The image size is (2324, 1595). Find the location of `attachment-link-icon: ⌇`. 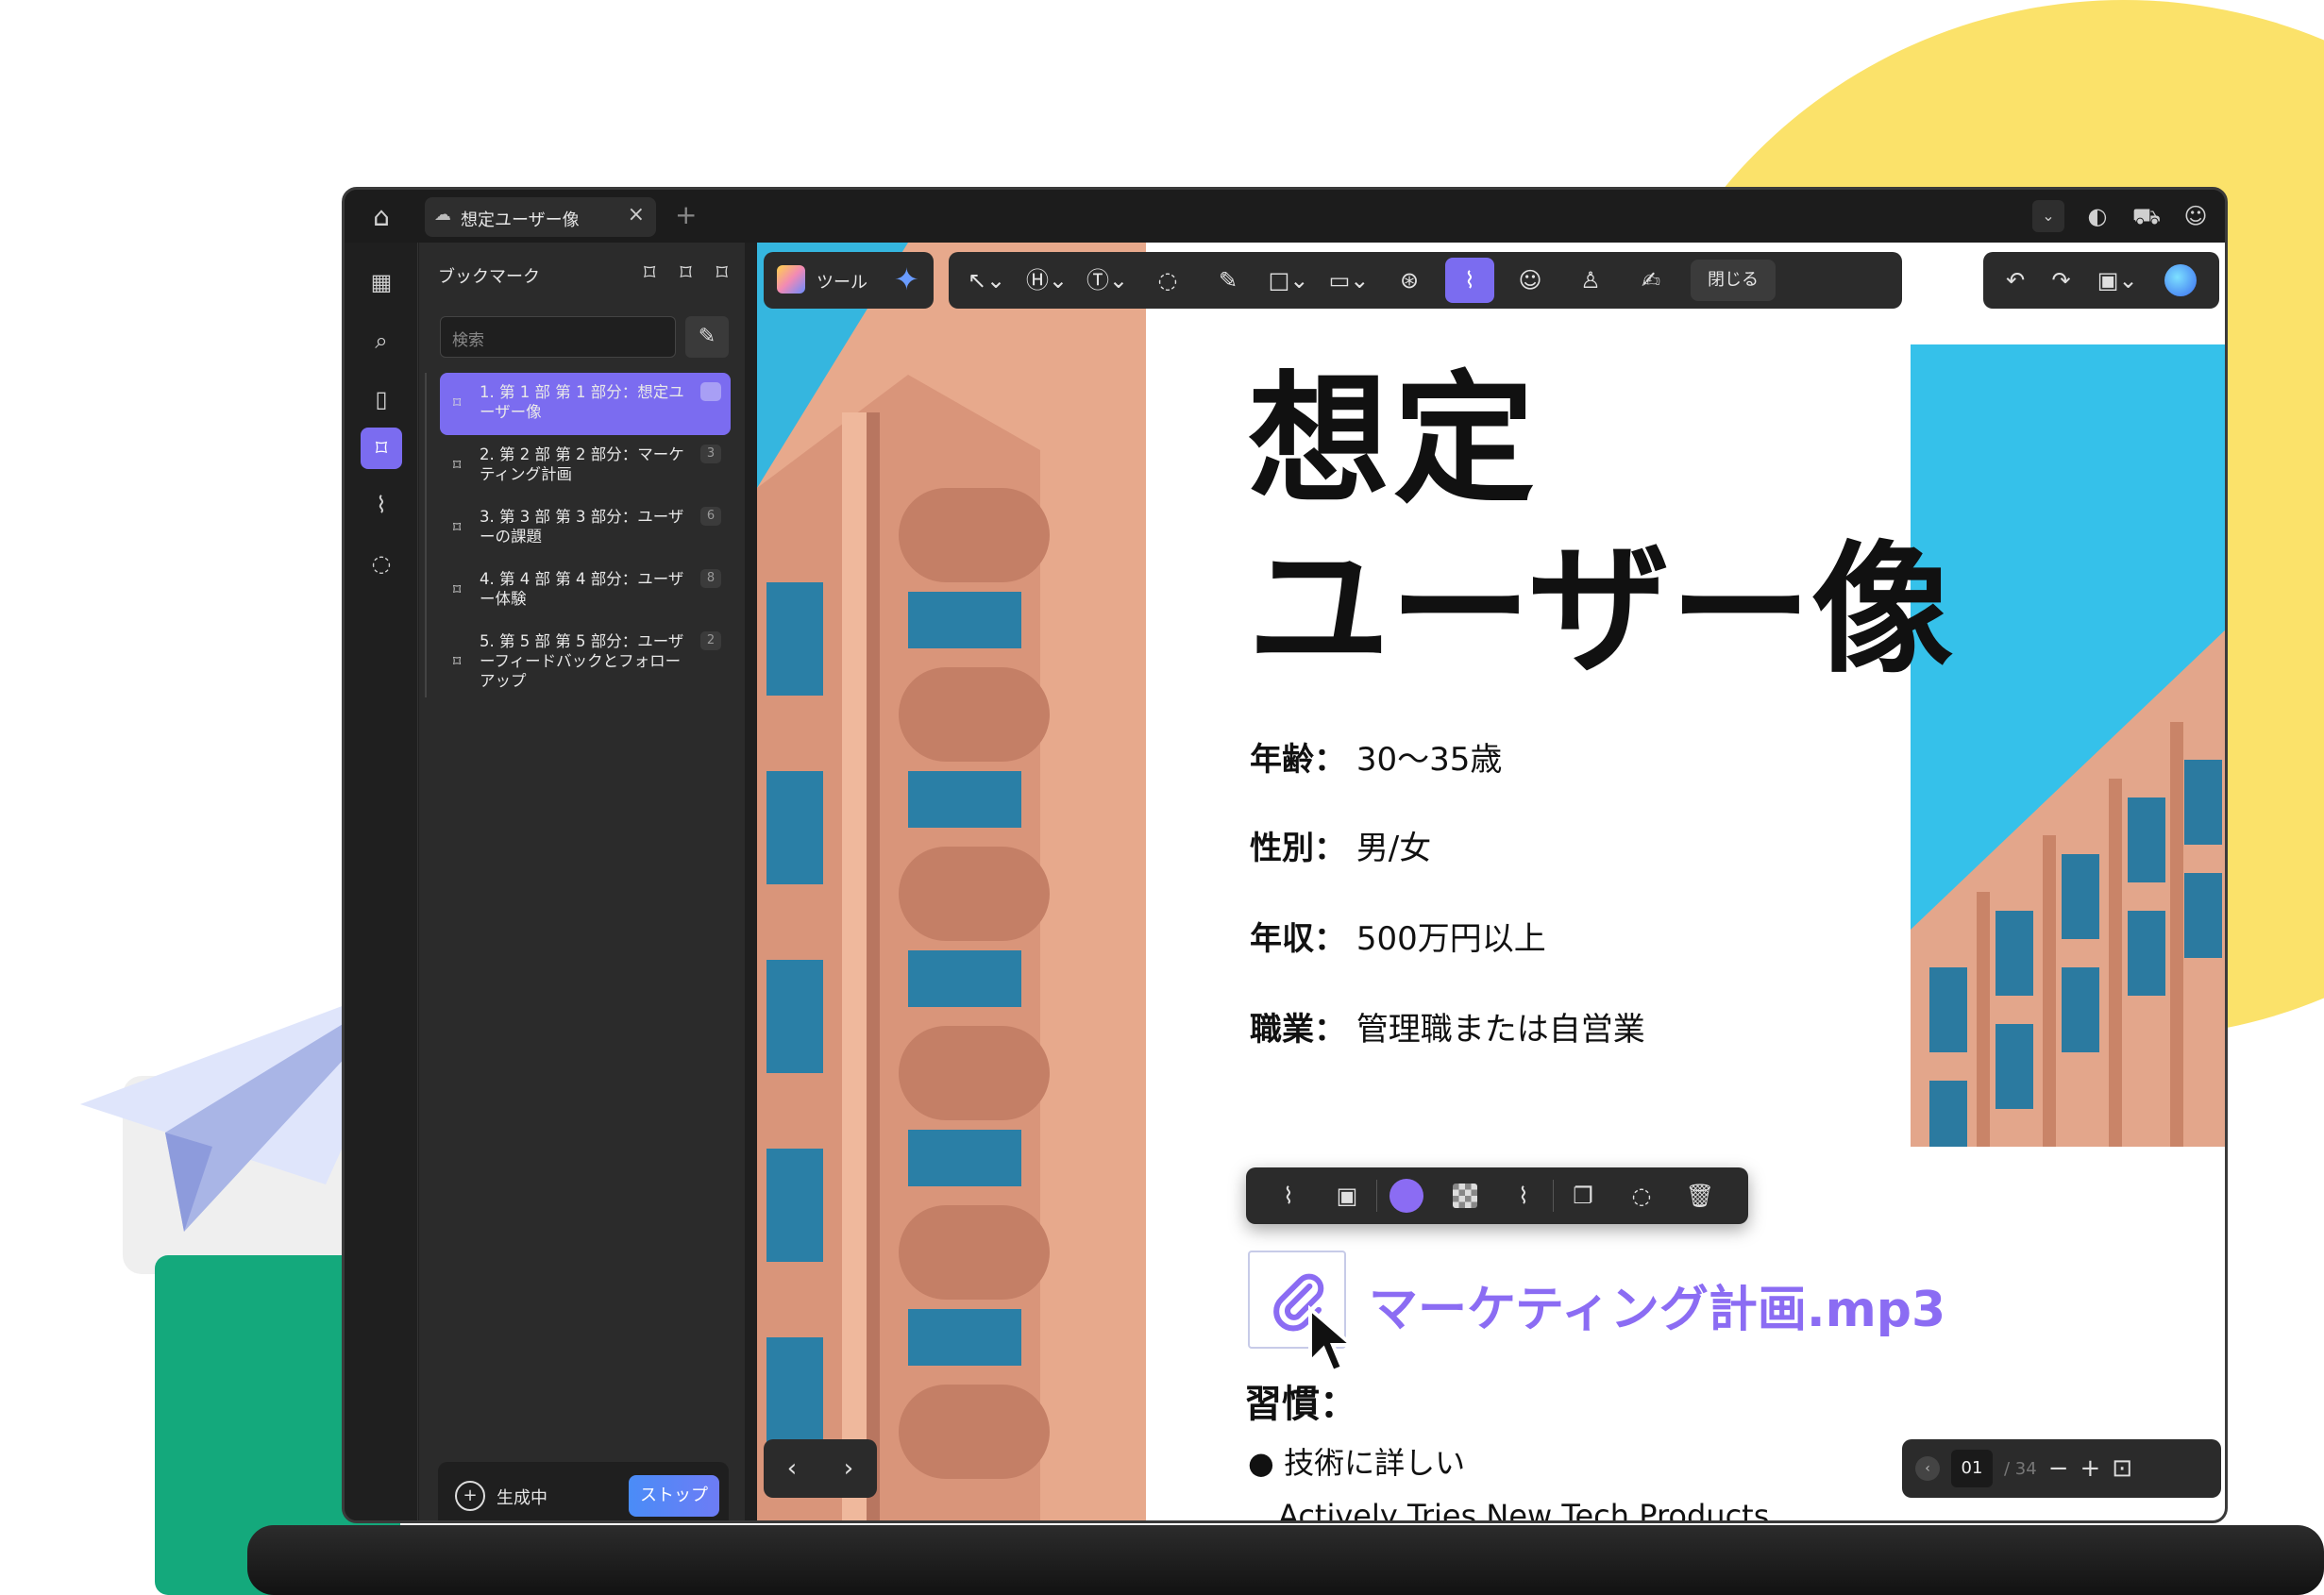

attachment-link-icon: ⌇ is located at coordinates (1288, 1196).